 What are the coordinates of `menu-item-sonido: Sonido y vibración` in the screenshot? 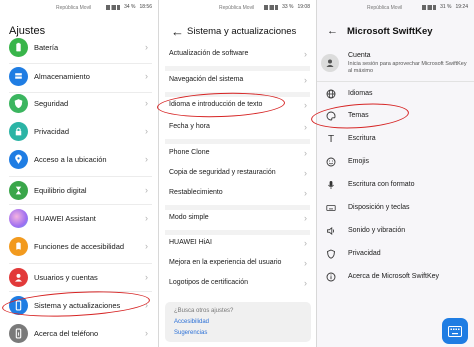 It's located at (395, 233).